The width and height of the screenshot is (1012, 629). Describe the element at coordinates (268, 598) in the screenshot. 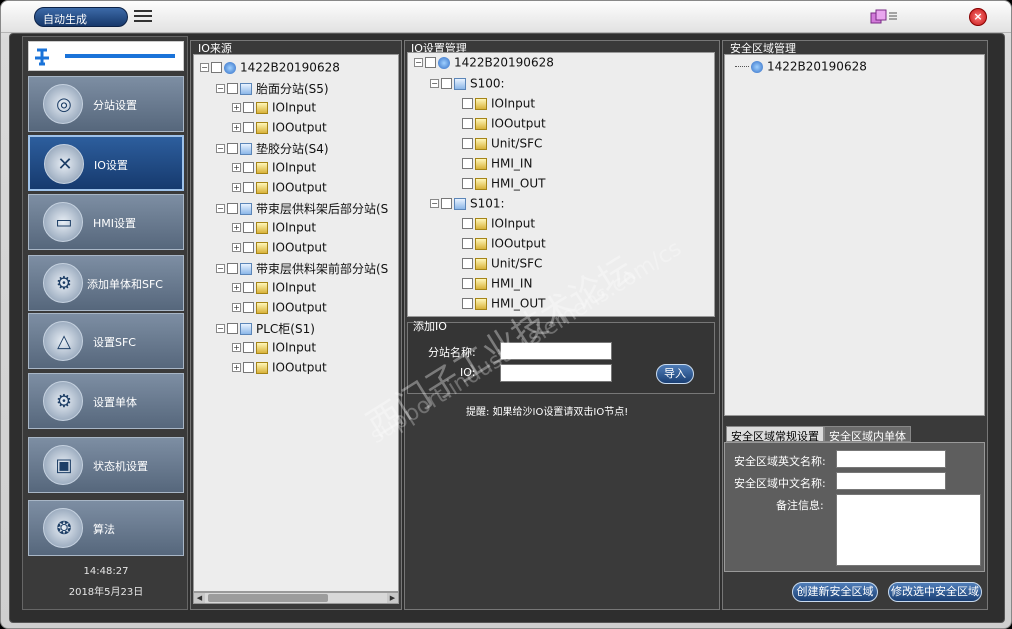

I see `scroll-thumb` at that location.